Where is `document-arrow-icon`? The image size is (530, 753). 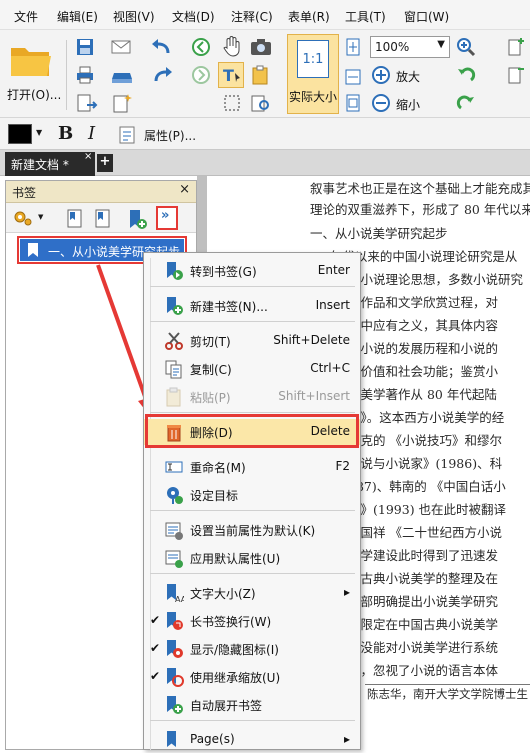 document-arrow-icon is located at coordinates (87, 103).